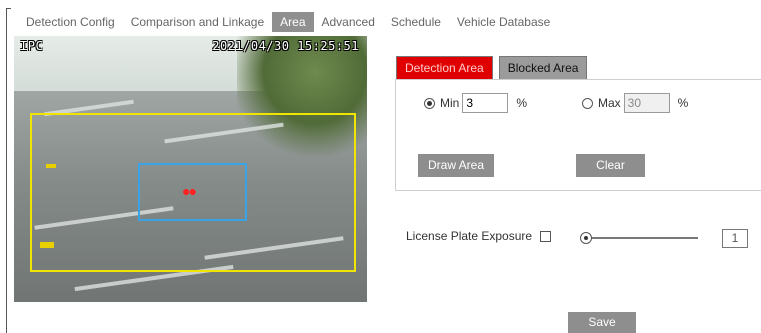  Describe the element at coordinates (444, 68) in the screenshot. I see `tab-detection-area: Detection Area` at that location.